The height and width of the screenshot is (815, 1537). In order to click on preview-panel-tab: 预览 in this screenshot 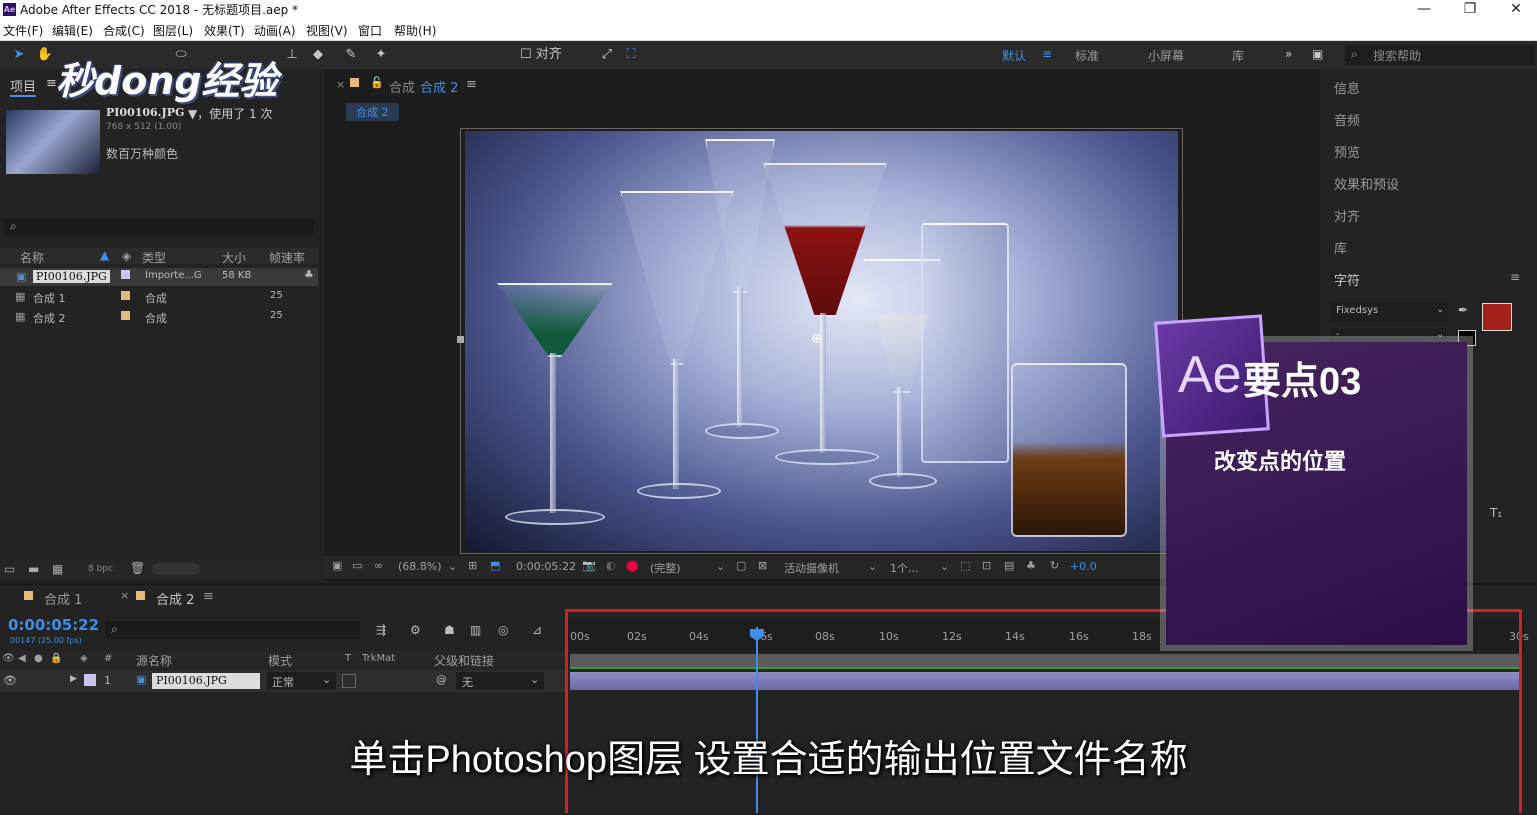, I will do `click(1347, 151)`.